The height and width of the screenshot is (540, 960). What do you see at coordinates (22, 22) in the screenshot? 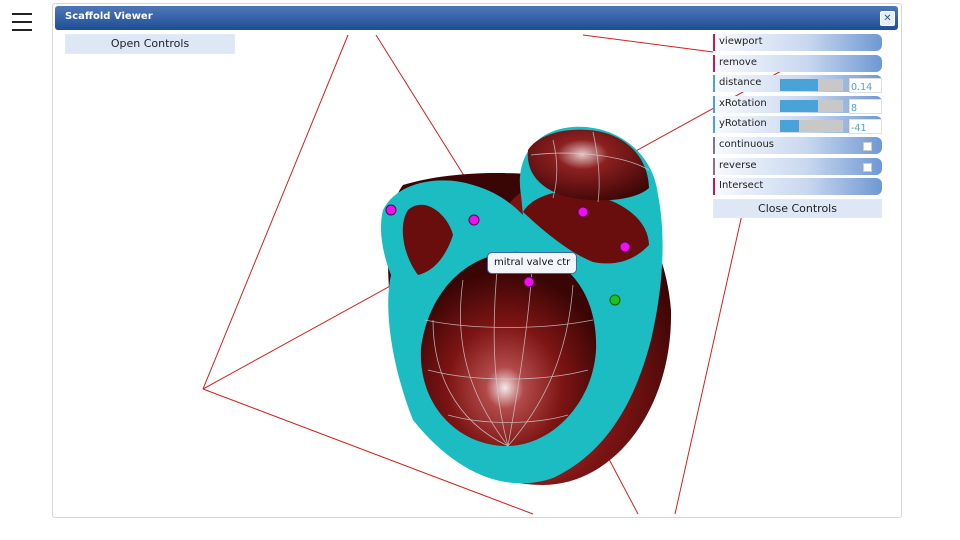
I see `hamburger-menu-icon` at bounding box center [22, 22].